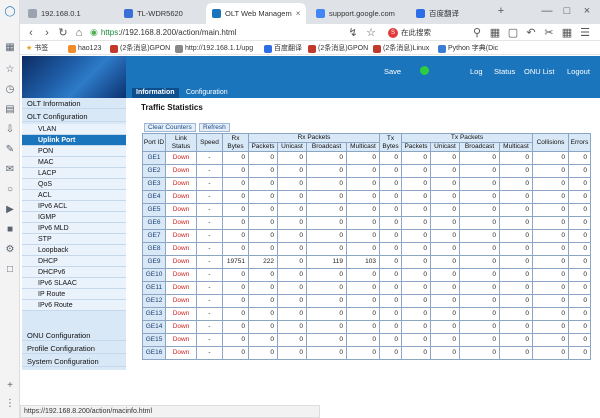  Describe the element at coordinates (371, 33) in the screenshot. I see `favorite-page-icon: ☆` at that location.